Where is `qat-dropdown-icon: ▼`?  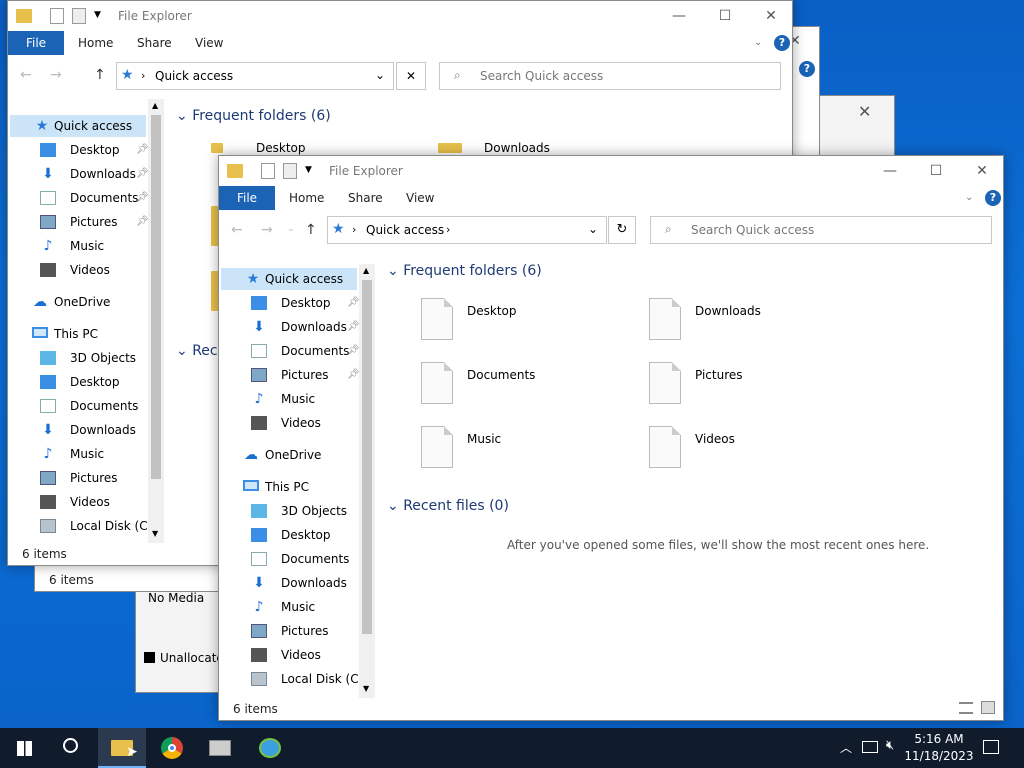 qat-dropdown-icon: ▼ is located at coordinates (97, 15).